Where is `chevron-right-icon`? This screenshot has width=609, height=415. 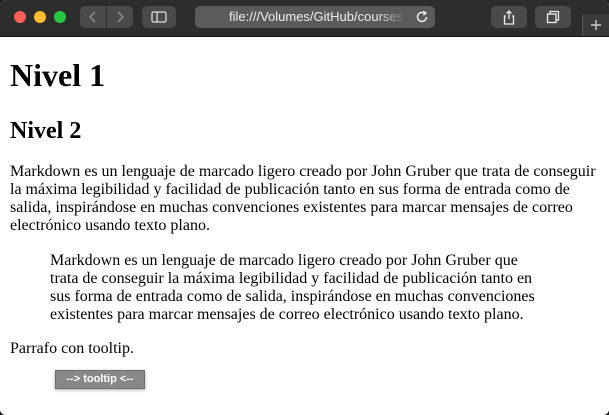 chevron-right-icon is located at coordinates (121, 17).